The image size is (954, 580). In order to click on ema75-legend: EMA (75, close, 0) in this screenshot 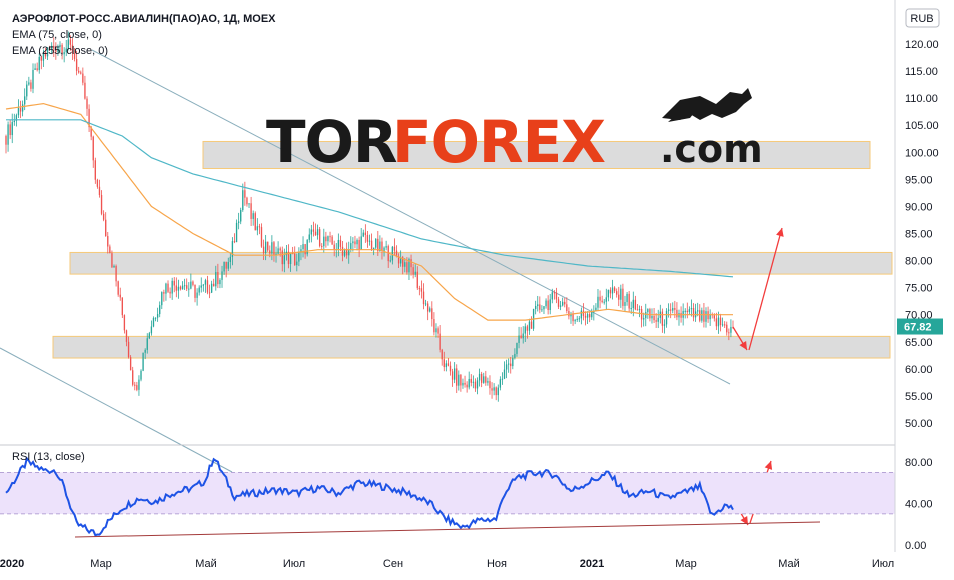, I will do `click(57, 35)`.